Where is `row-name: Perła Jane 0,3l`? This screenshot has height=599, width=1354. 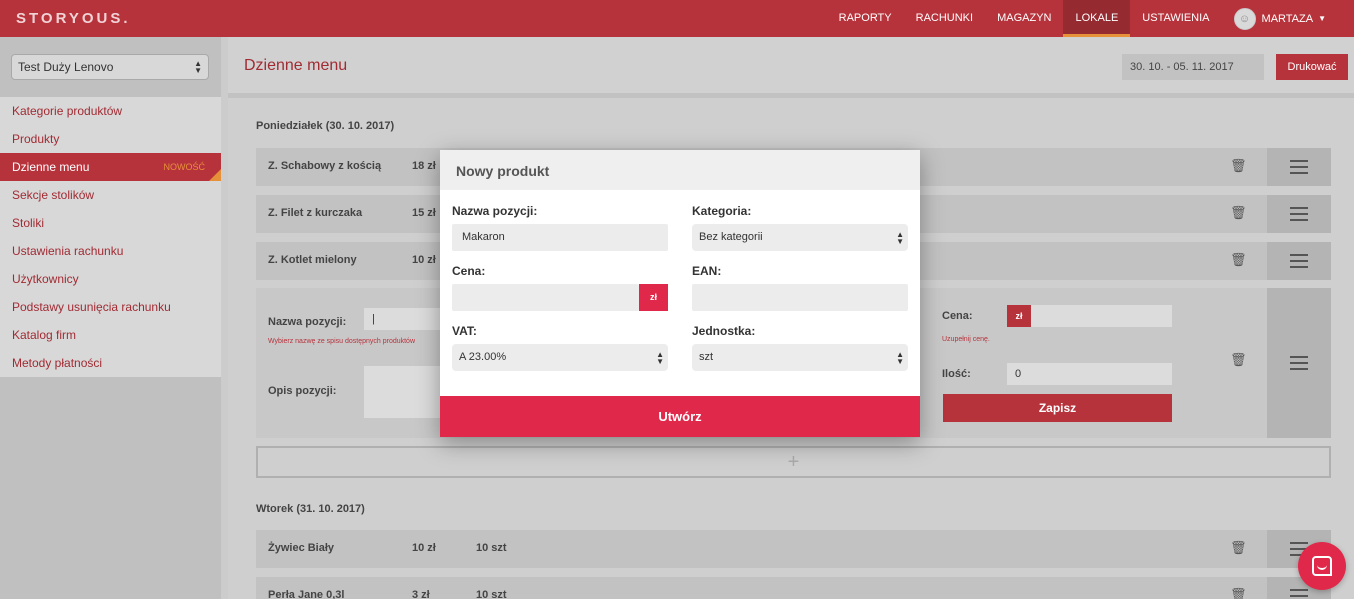
row-name: Perła Jane 0,3l is located at coordinates (306, 594).